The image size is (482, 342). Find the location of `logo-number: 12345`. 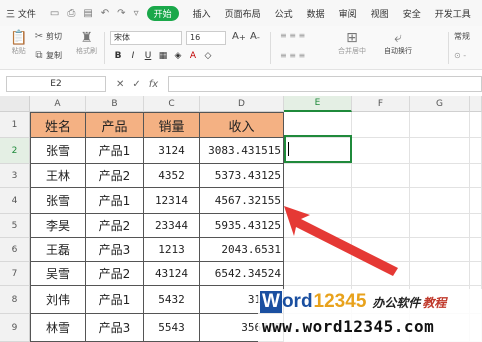

logo-number: 12345 is located at coordinates (340, 301).